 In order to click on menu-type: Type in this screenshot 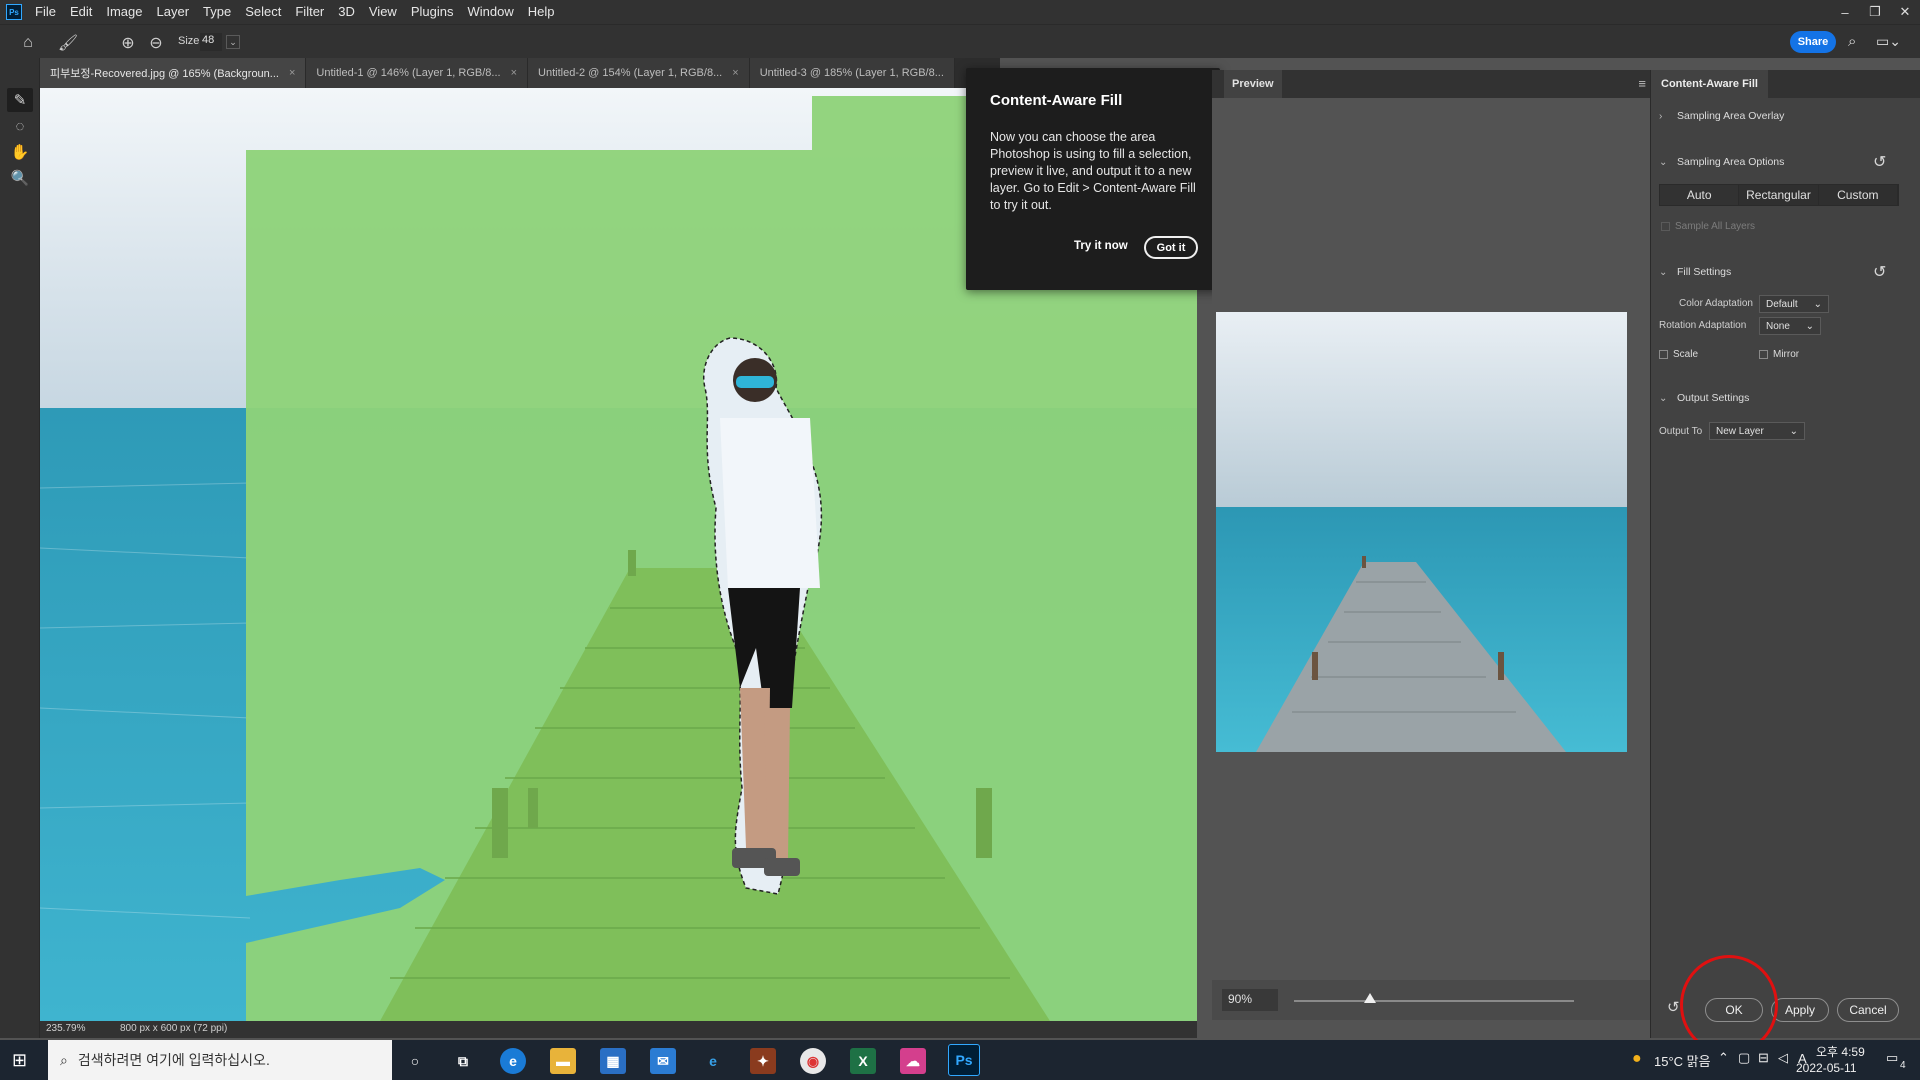, I will do `click(217, 12)`.